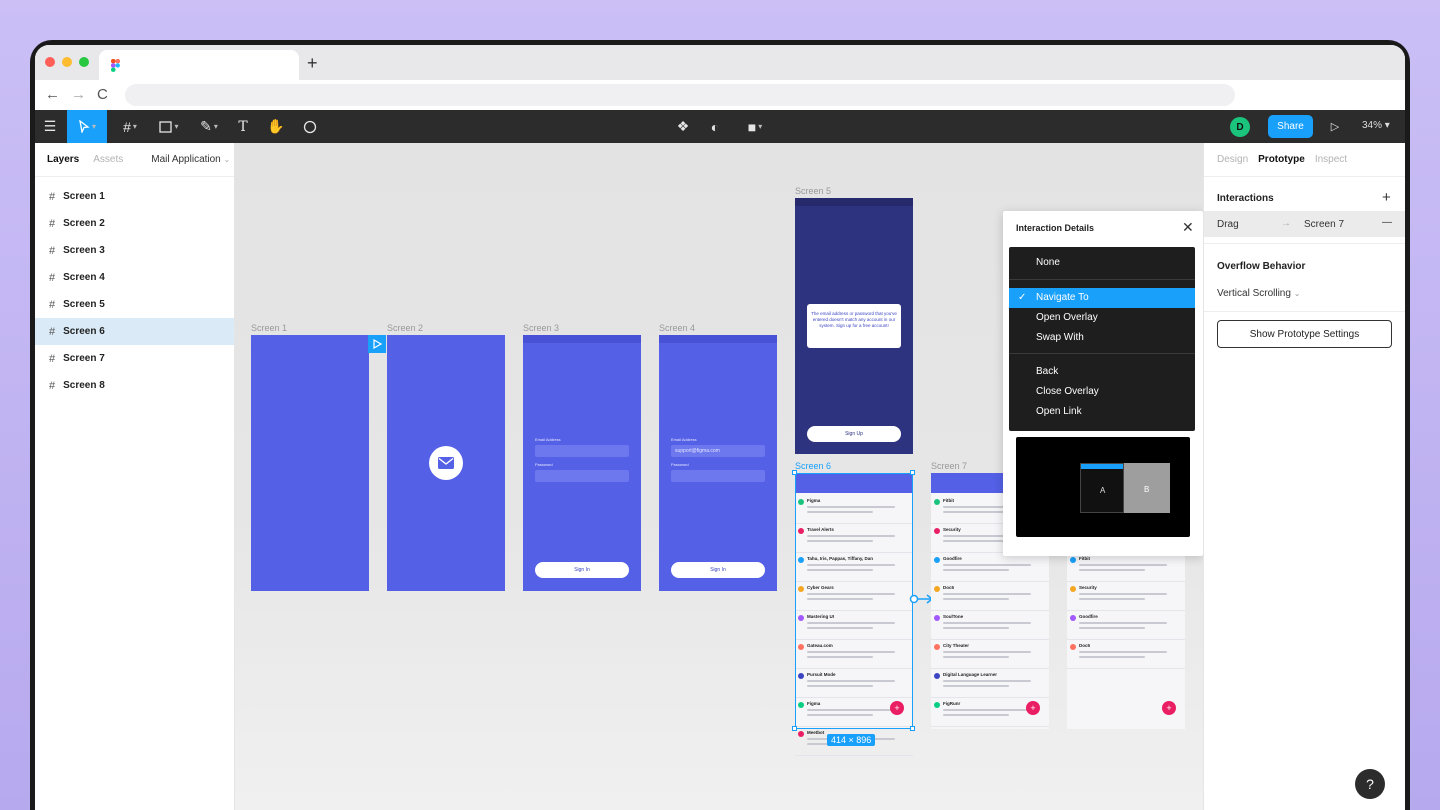 This screenshot has width=1440, height=810. I want to click on back-arrow-icon: ←, so click(52, 94).